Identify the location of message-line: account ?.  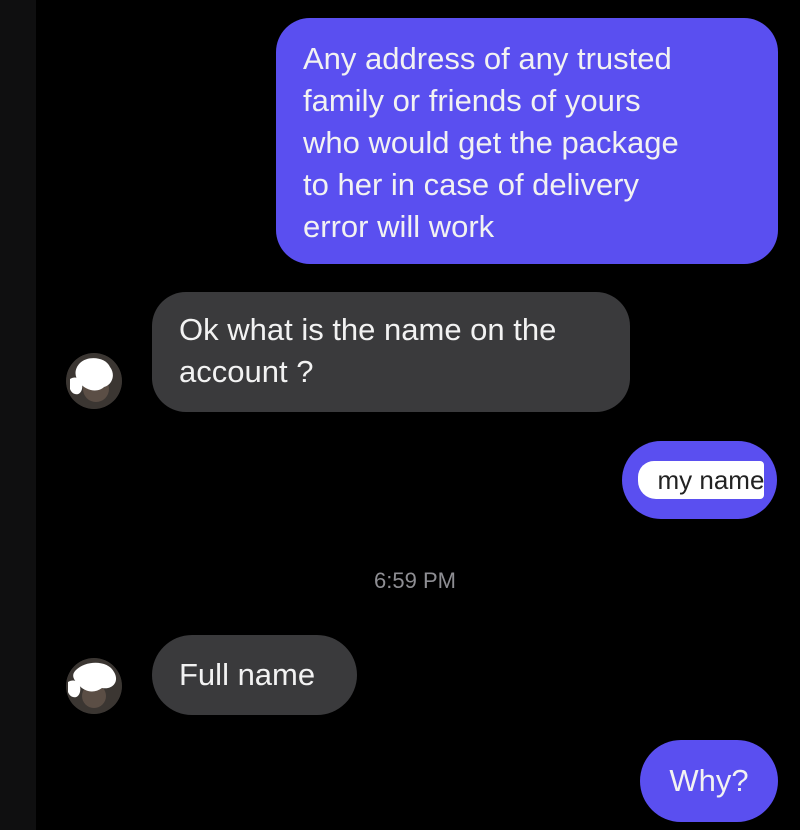
(246, 371).